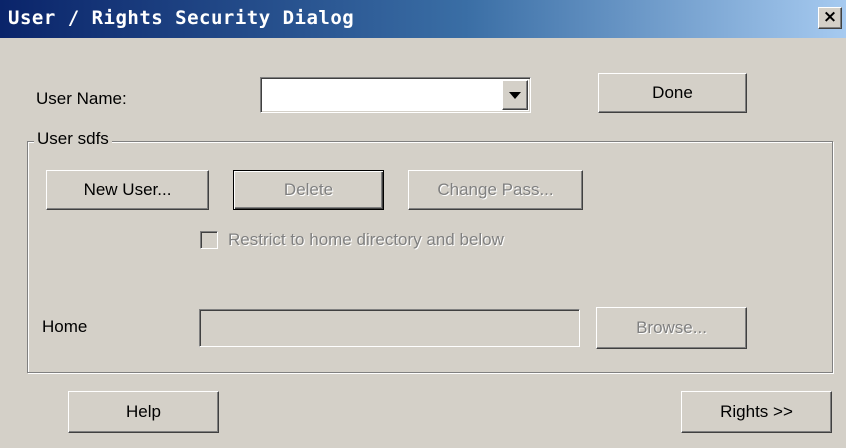 The width and height of the screenshot is (846, 448). I want to click on title-bar: User / Rights Security Dialog ×, so click(423, 19).